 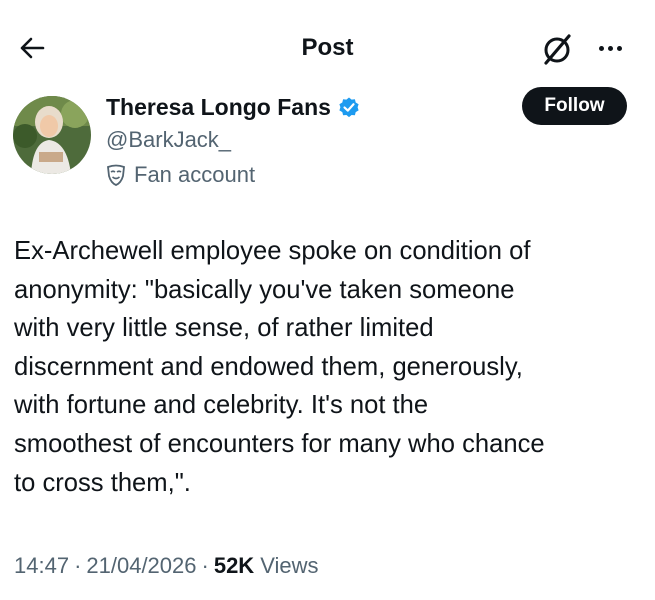 I want to click on fan-mask-icon, so click(x=116, y=175).